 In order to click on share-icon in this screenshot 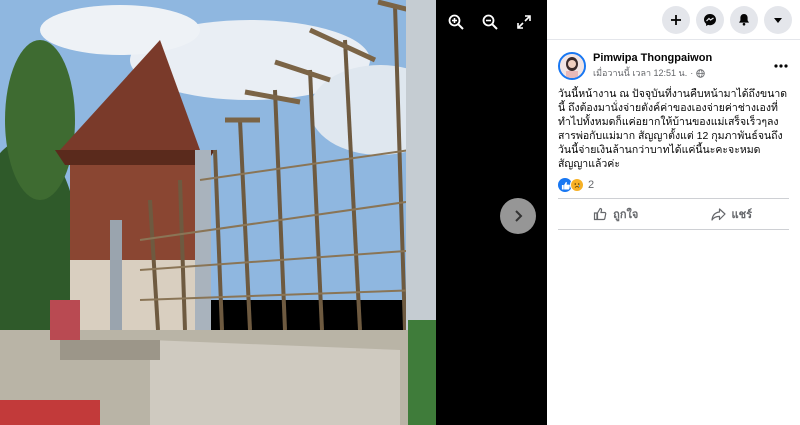, I will do `click(718, 214)`.